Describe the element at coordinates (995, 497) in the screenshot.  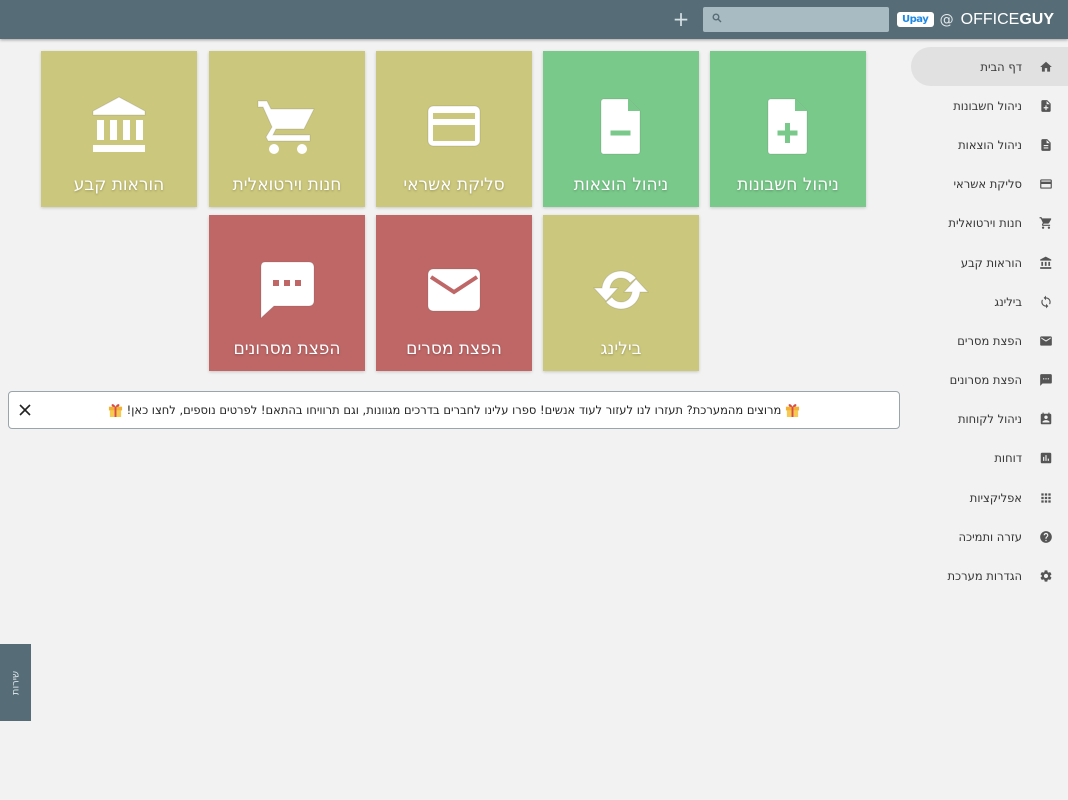
I see `sidebar-item-label: אפליקציות` at that location.